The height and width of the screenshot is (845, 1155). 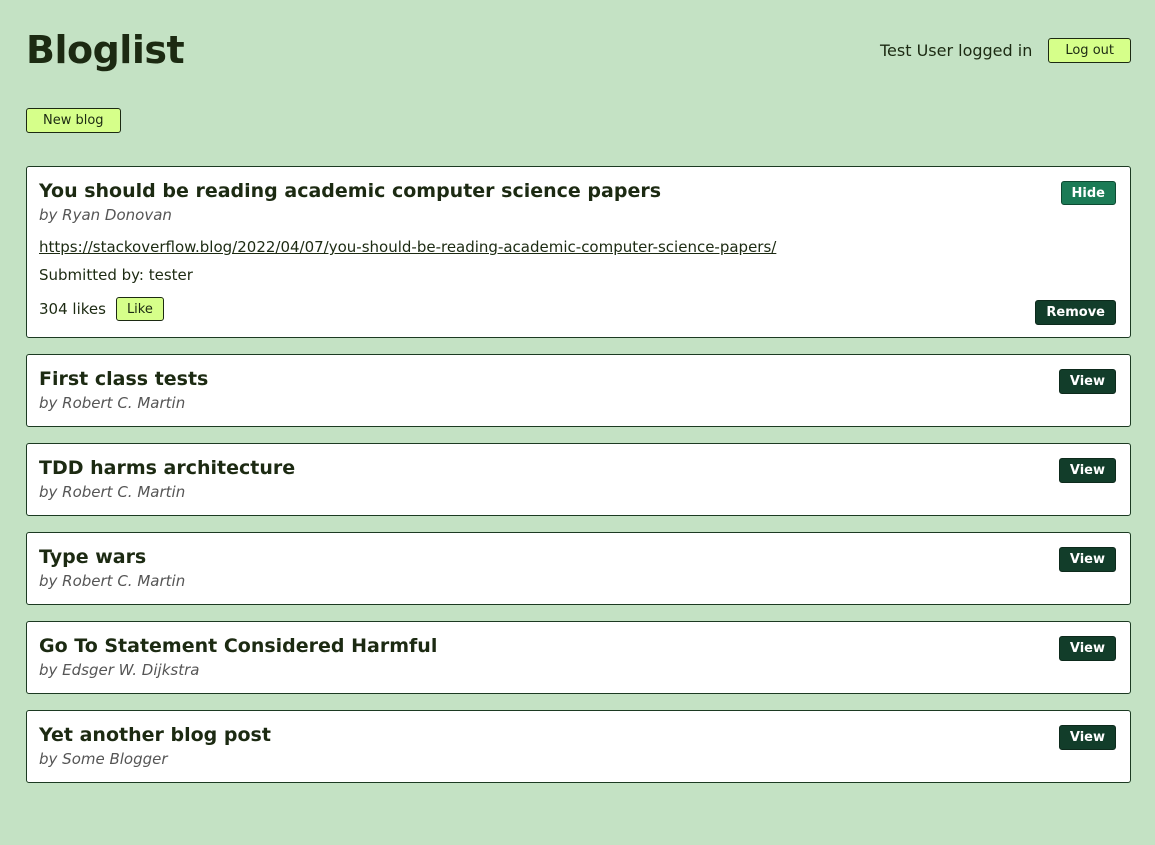 What do you see at coordinates (103, 759) in the screenshot?
I see `blog-author: by Some Blogger` at bounding box center [103, 759].